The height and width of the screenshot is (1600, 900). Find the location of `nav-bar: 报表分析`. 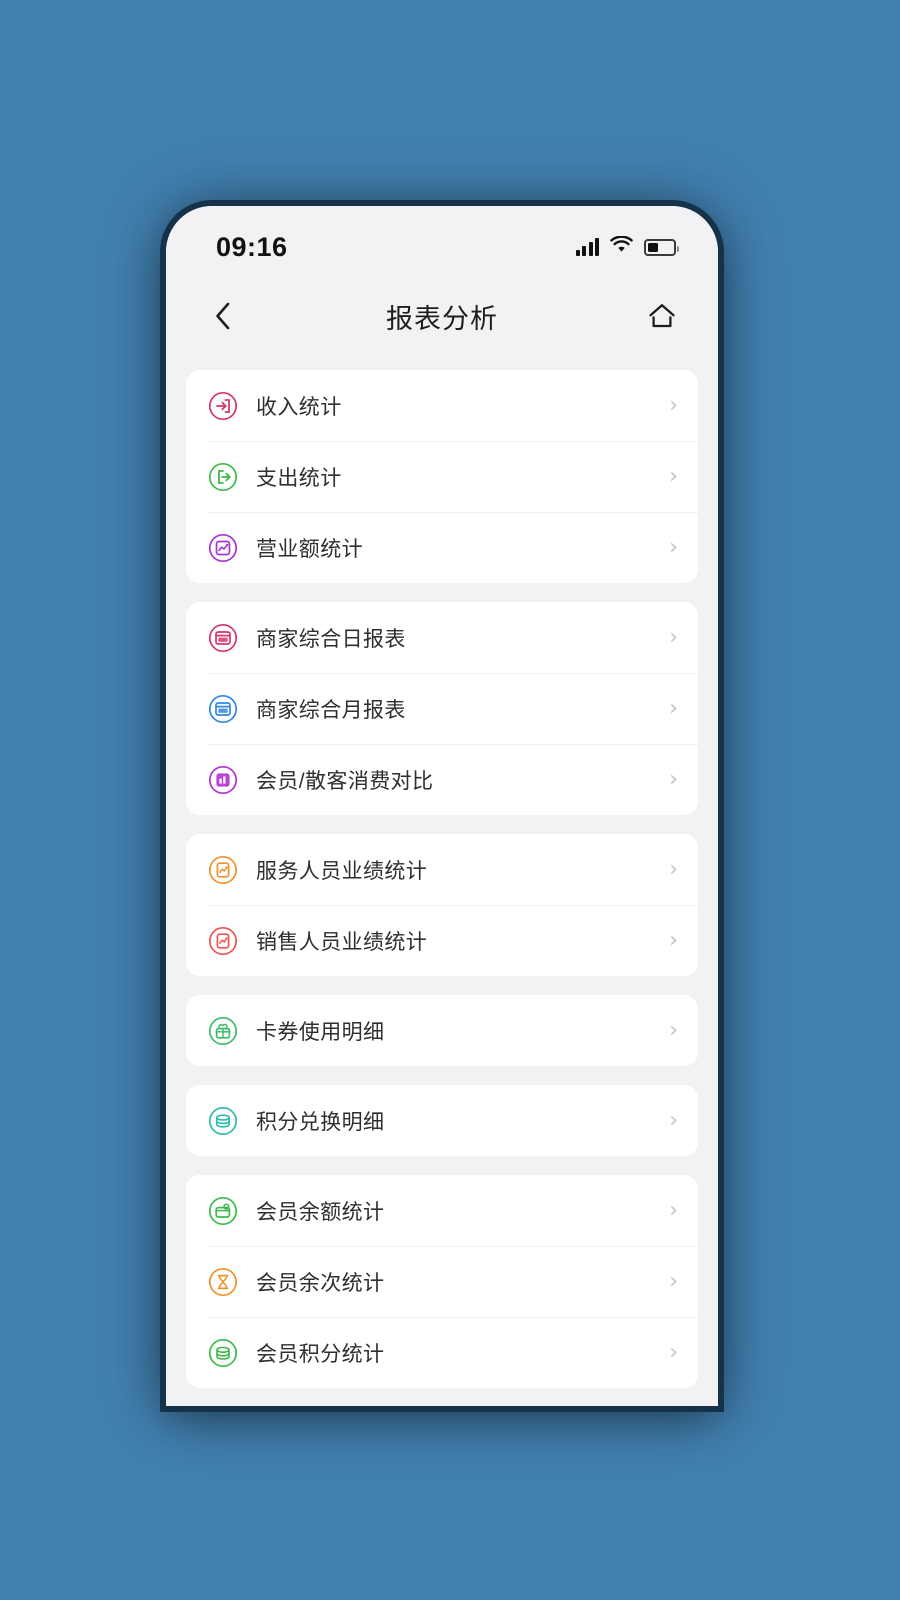

nav-bar: 报表分析 is located at coordinates (442, 316).